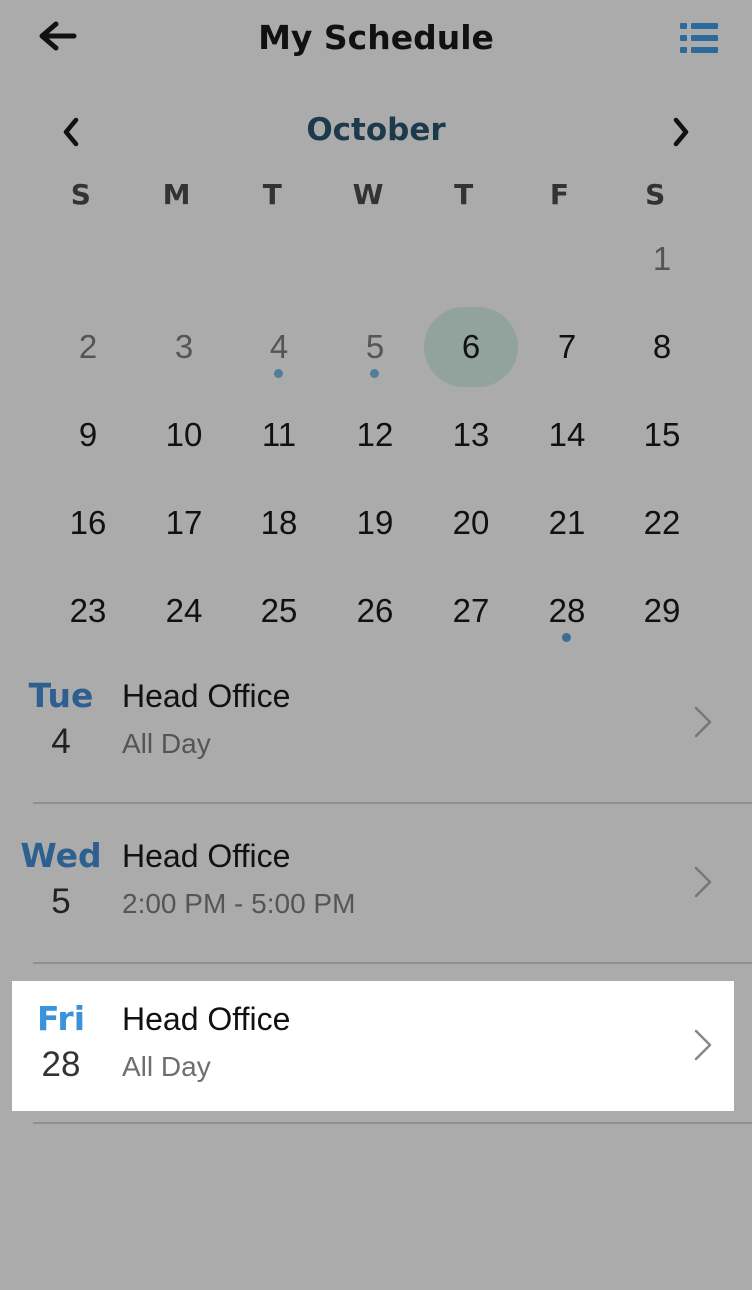  I want to click on calendar-day-number: 2, so click(88, 346).